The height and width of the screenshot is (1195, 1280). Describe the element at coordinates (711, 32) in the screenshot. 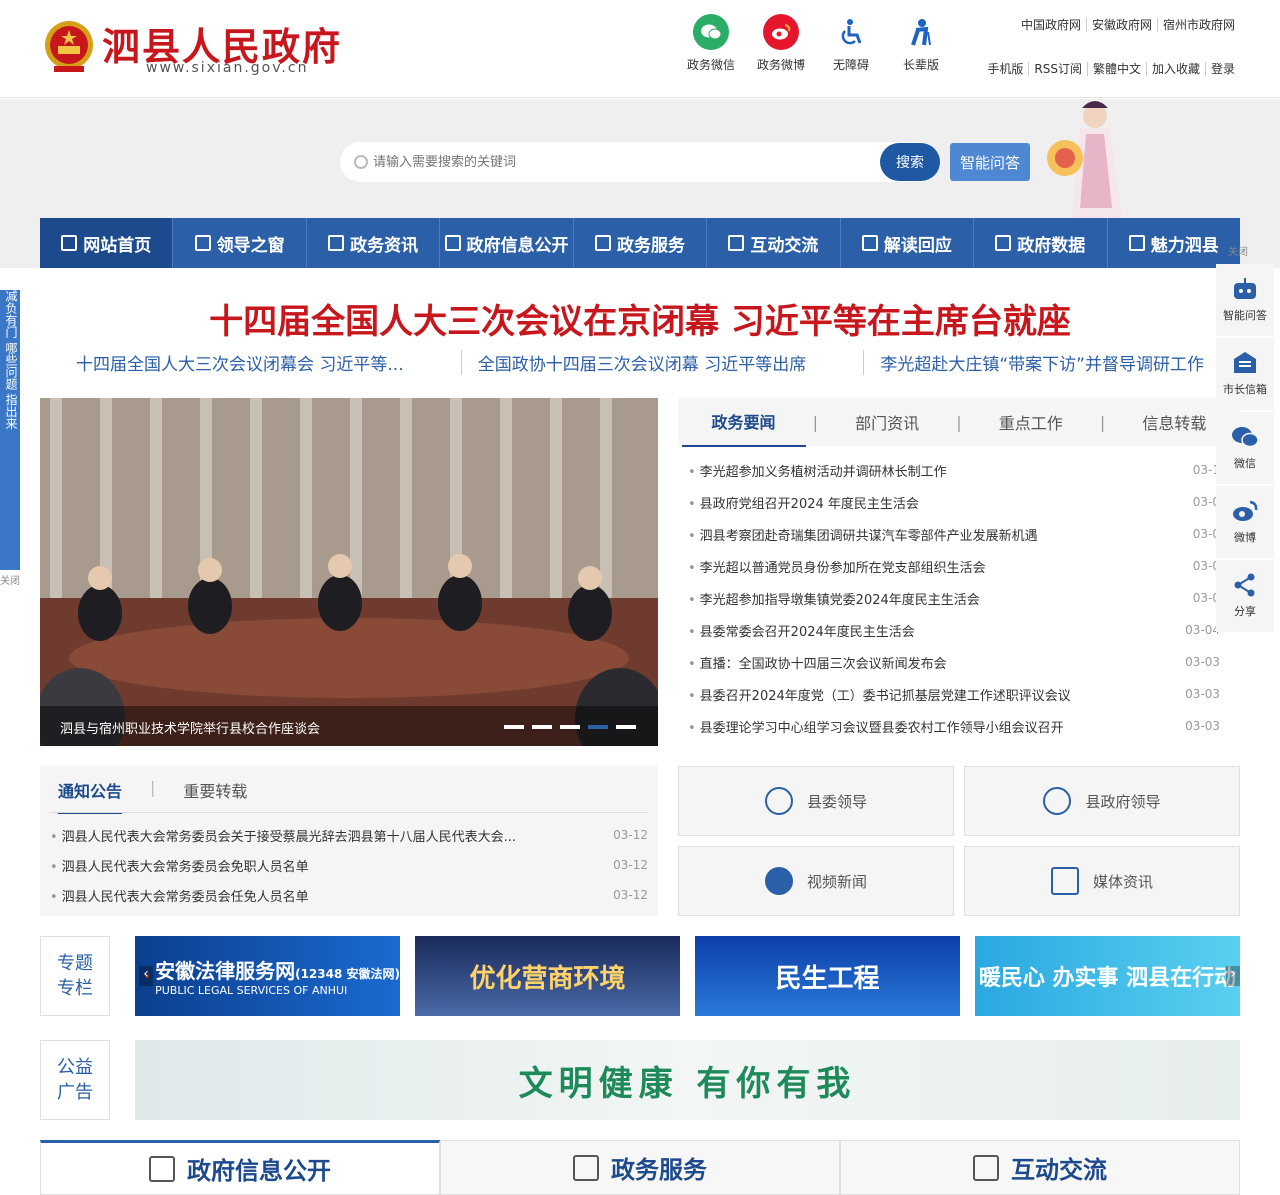

I see `wechat-icon` at that location.